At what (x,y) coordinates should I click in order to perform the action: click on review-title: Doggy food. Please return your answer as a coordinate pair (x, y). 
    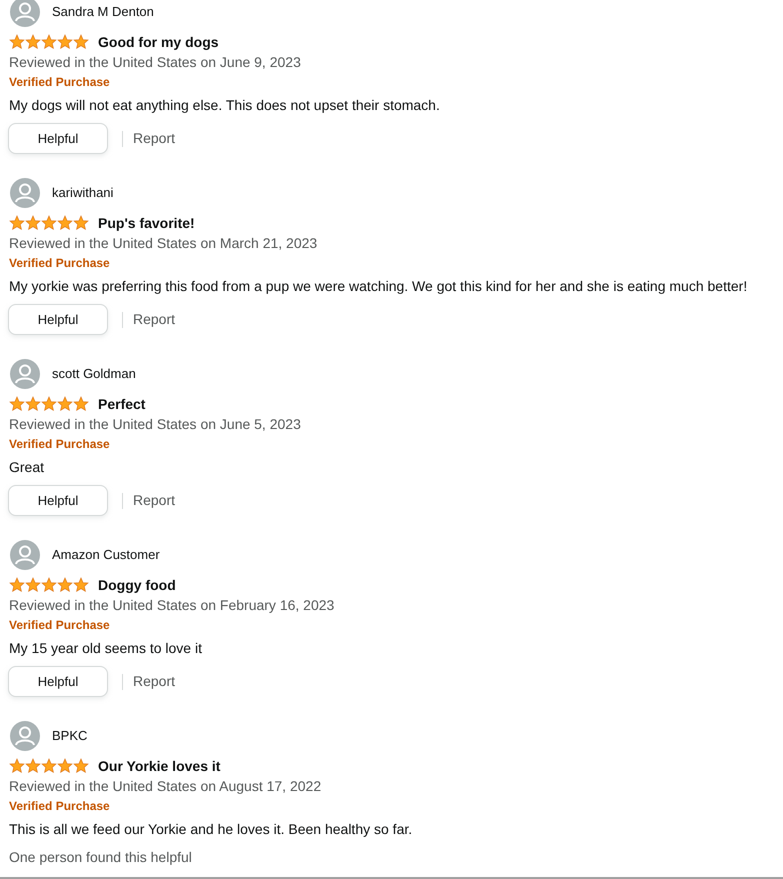
    Looking at the image, I should click on (137, 585).